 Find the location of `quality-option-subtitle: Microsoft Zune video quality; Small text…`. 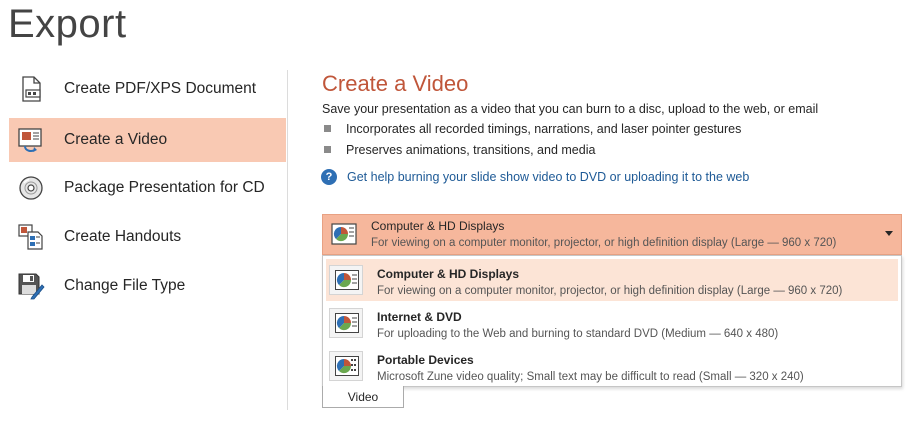

quality-option-subtitle: Microsoft Zune video quality; Small text… is located at coordinates (590, 377).